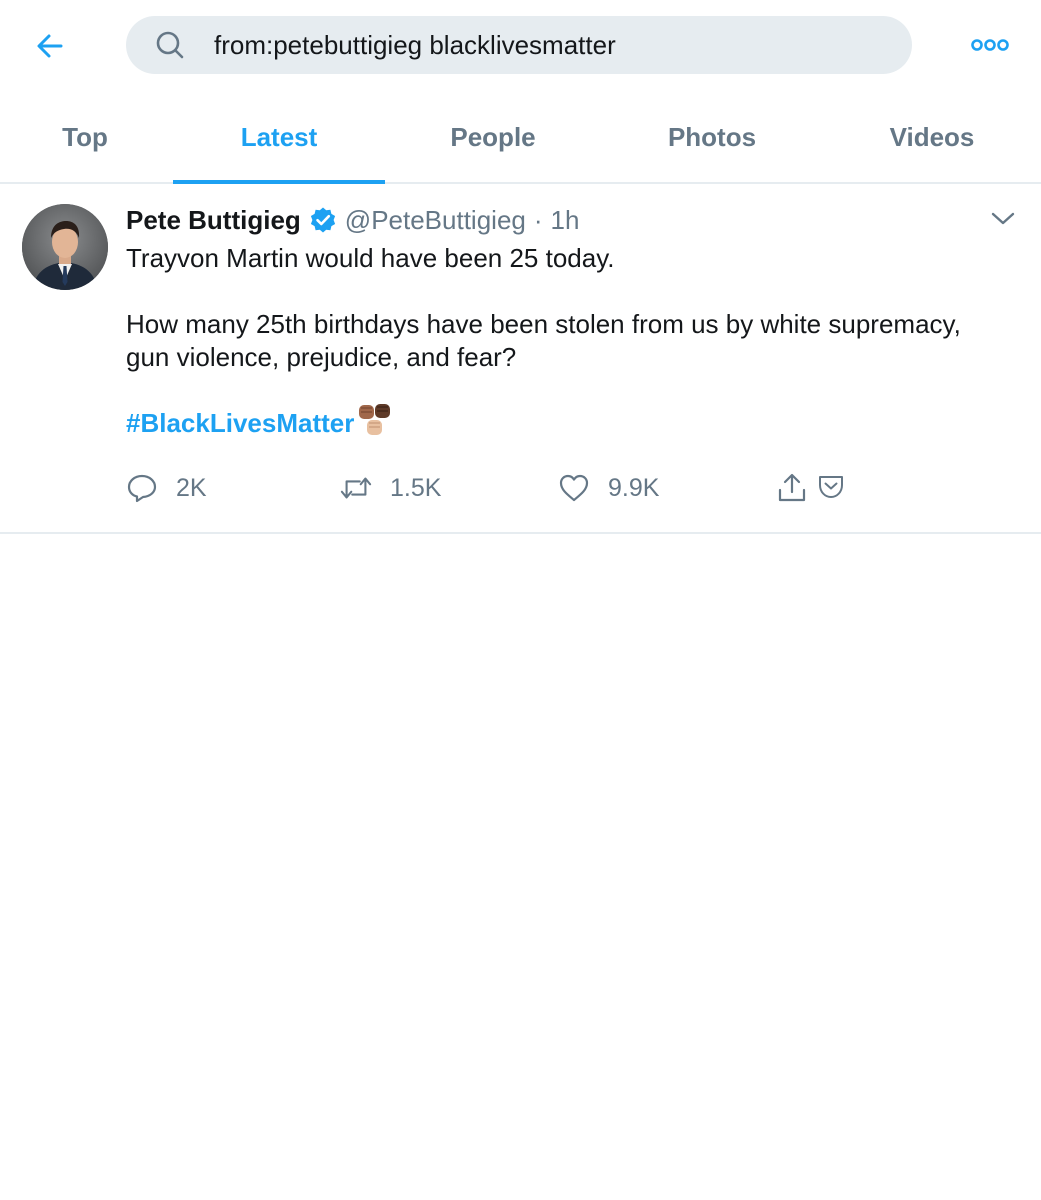  I want to click on share-icon, so click(792, 488).